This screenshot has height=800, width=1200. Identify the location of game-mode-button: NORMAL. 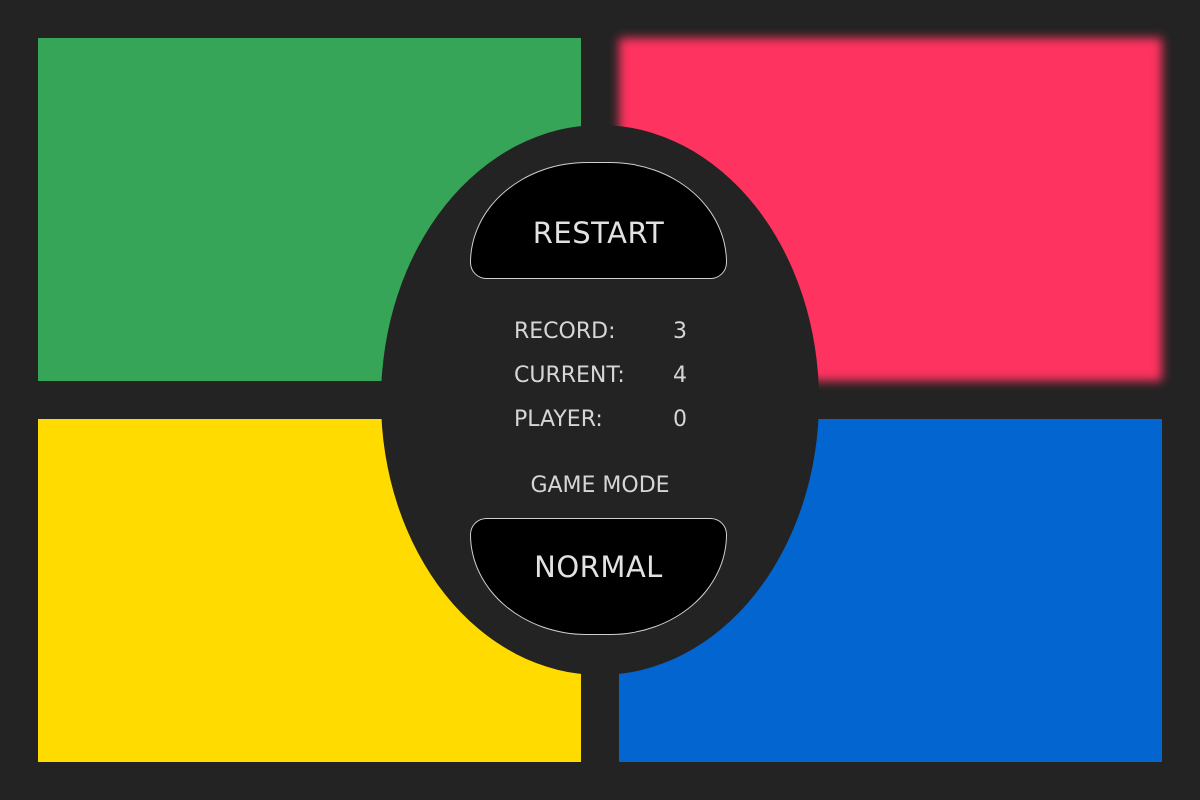
(598, 576).